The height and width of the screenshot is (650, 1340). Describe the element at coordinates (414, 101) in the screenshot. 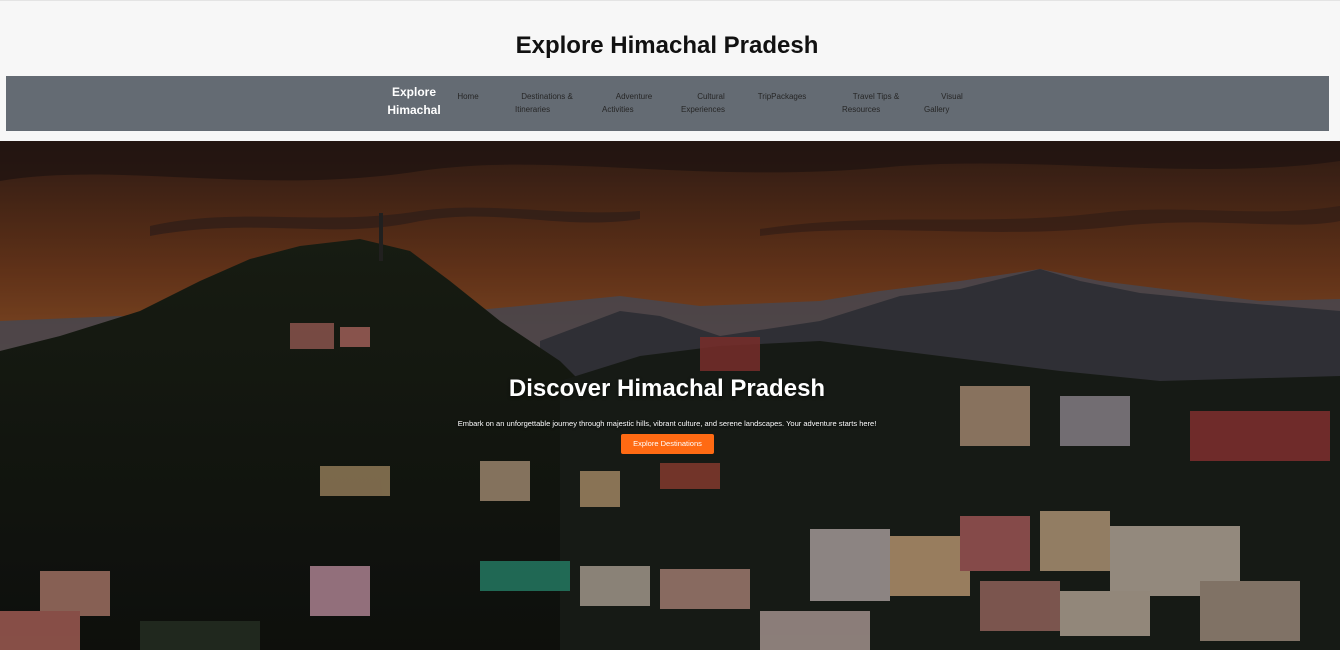

I see `nav-brand: Explore Himachal` at that location.